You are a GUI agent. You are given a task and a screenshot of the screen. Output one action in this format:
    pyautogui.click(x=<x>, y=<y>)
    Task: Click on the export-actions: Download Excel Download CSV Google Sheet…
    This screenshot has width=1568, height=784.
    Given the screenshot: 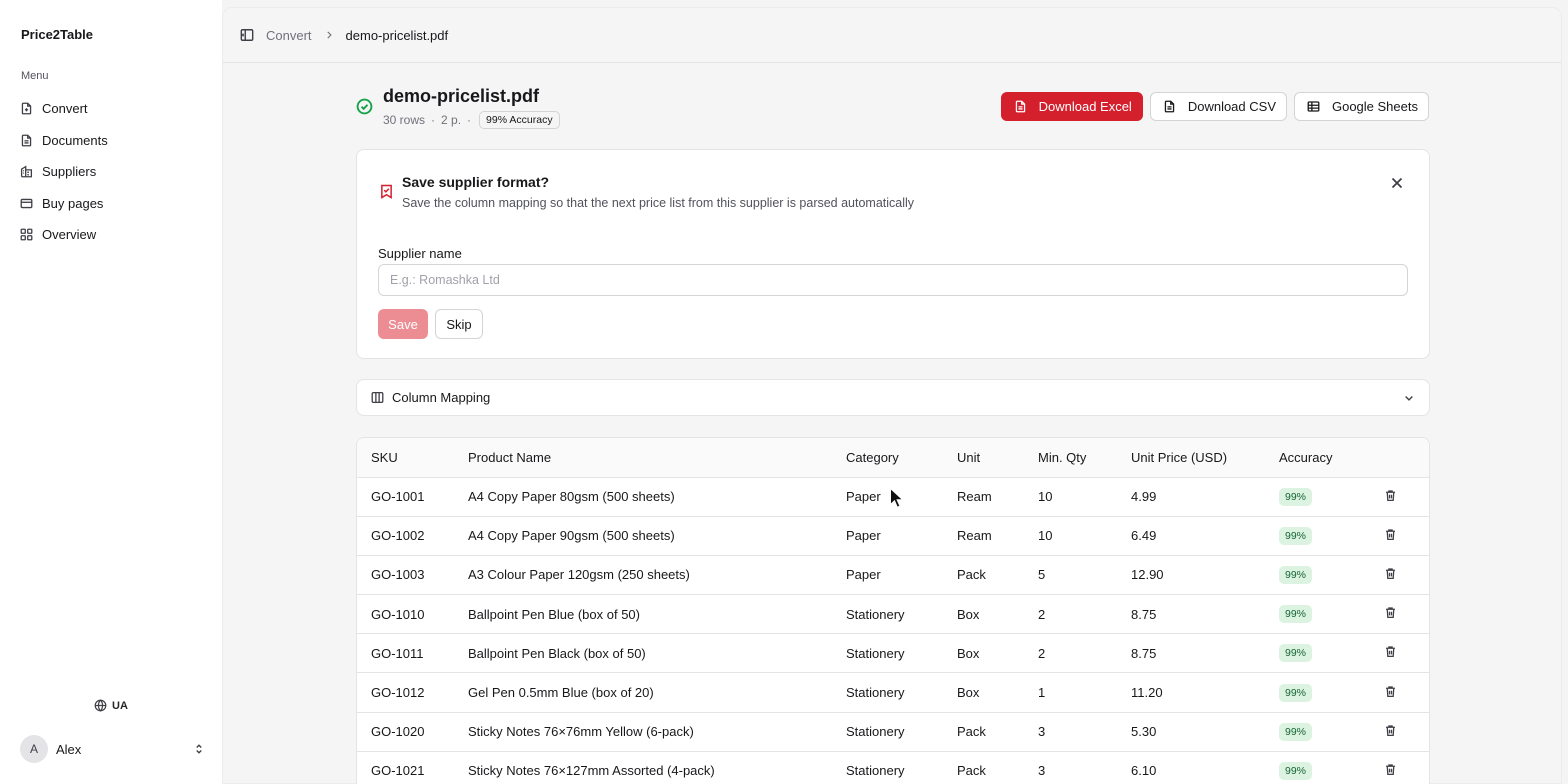 What is the action you would take?
    pyautogui.click(x=1214, y=106)
    